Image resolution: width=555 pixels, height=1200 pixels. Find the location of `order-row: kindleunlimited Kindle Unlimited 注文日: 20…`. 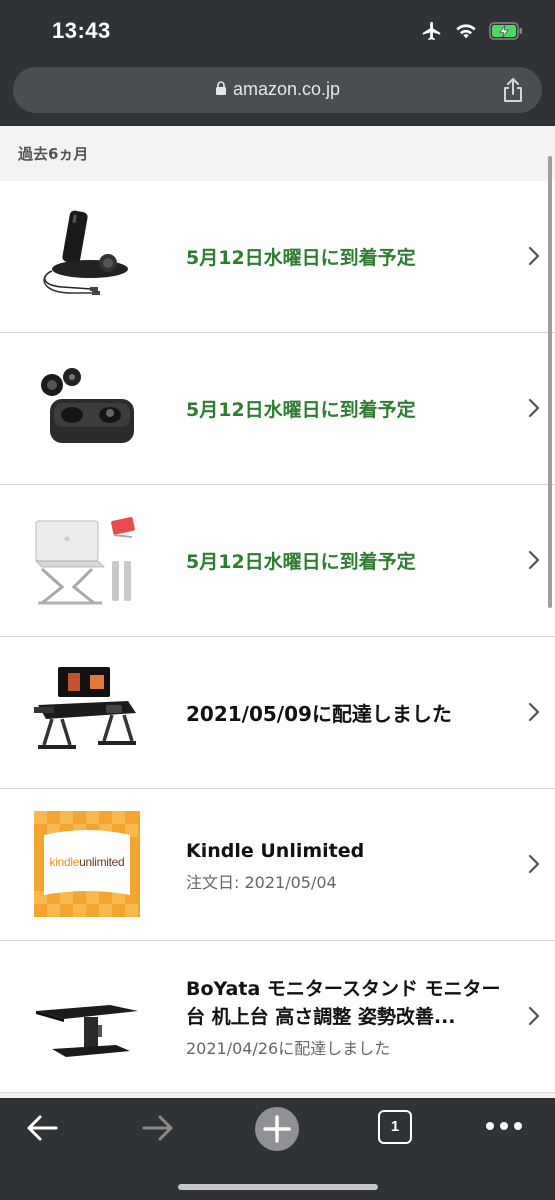

order-row: kindleunlimited Kindle Unlimited 注文日: 20… is located at coordinates (277, 865).